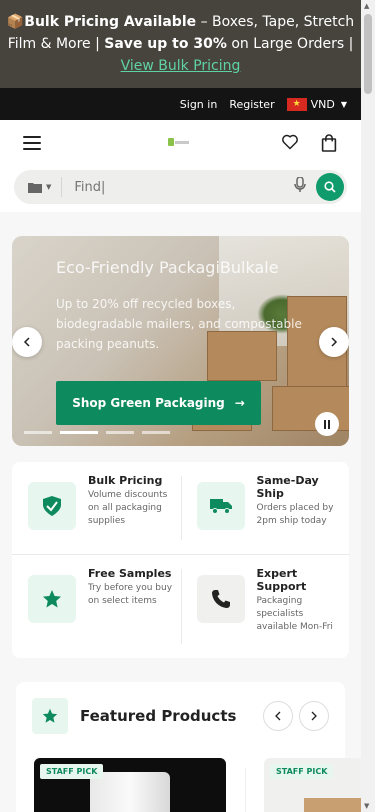  Describe the element at coordinates (130, 573) in the screenshot. I see `feature-title: Free Samples` at that location.